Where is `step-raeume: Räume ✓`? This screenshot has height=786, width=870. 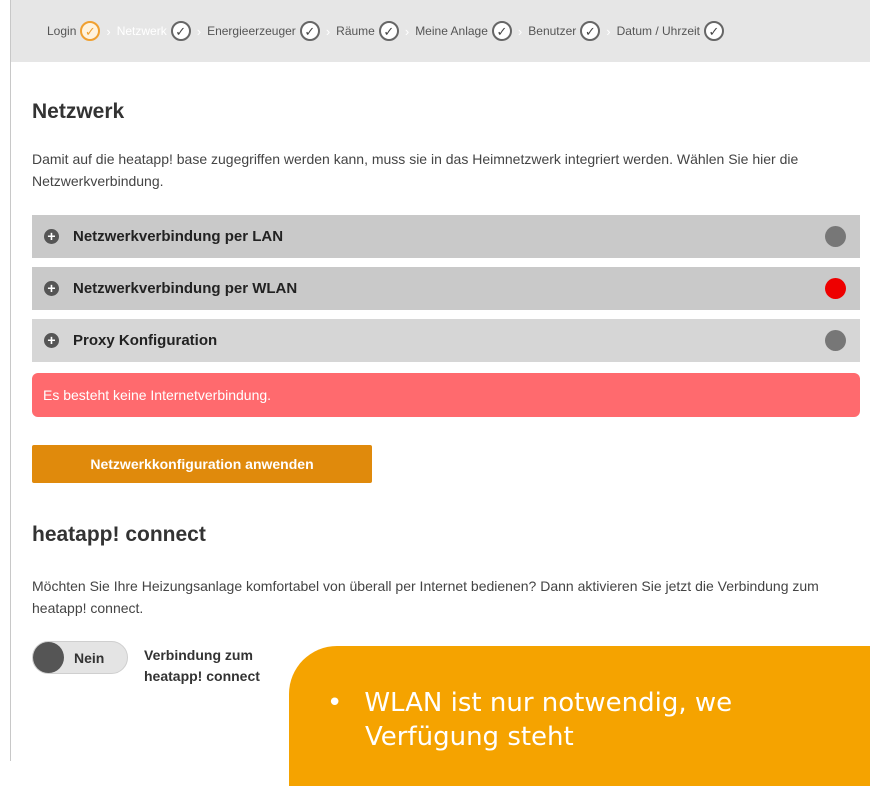 step-raeume: Räume ✓ is located at coordinates (367, 31).